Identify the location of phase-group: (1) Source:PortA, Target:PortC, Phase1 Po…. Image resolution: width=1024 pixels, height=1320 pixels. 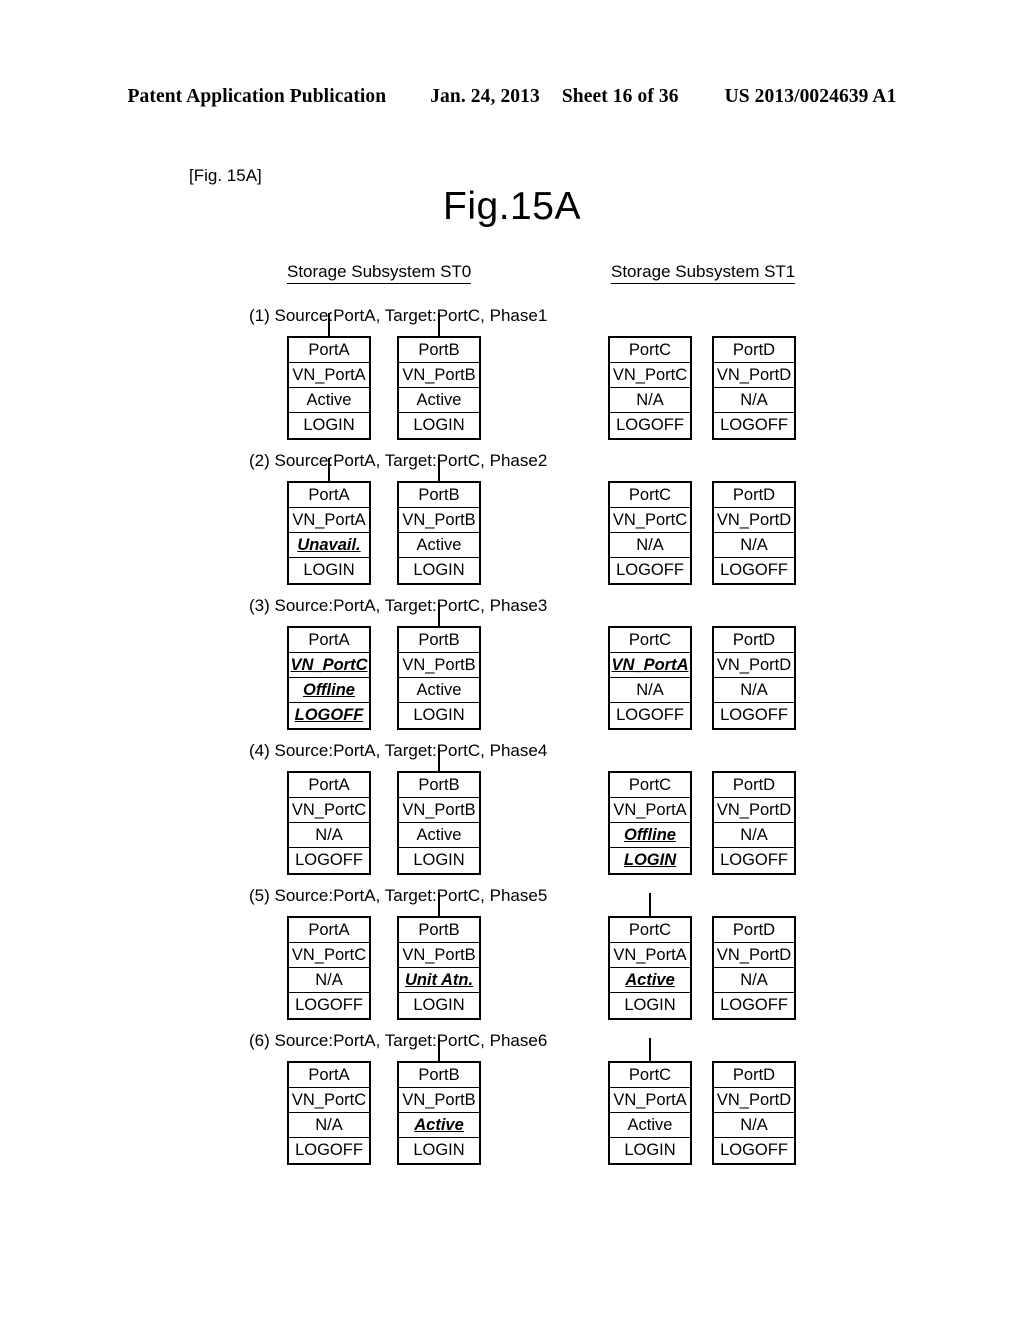
(512, 378).